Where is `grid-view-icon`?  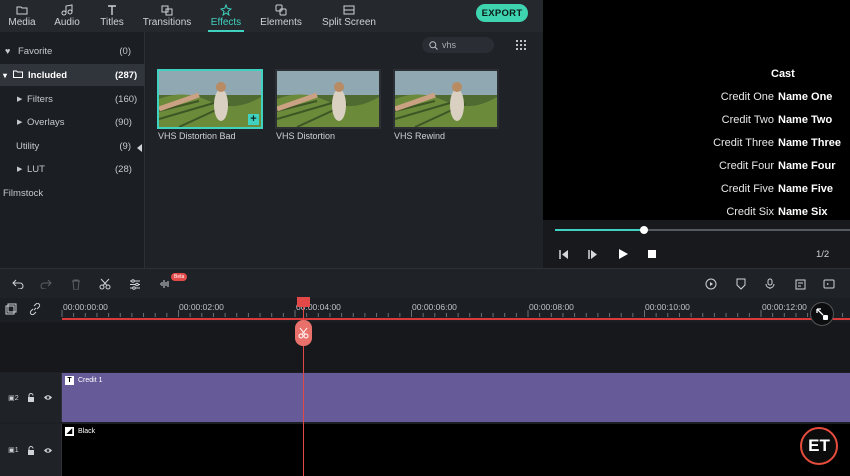 grid-view-icon is located at coordinates (521, 45).